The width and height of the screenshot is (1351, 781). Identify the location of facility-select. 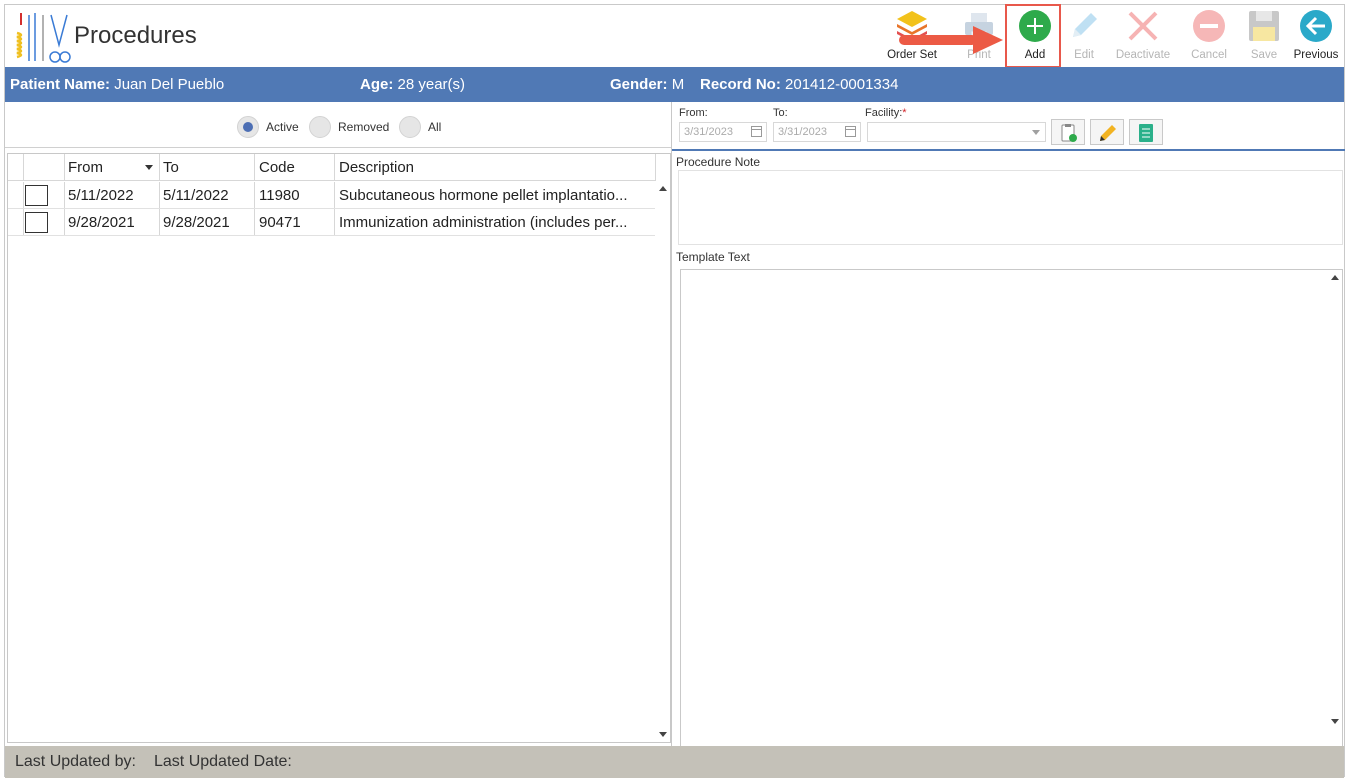
(956, 132).